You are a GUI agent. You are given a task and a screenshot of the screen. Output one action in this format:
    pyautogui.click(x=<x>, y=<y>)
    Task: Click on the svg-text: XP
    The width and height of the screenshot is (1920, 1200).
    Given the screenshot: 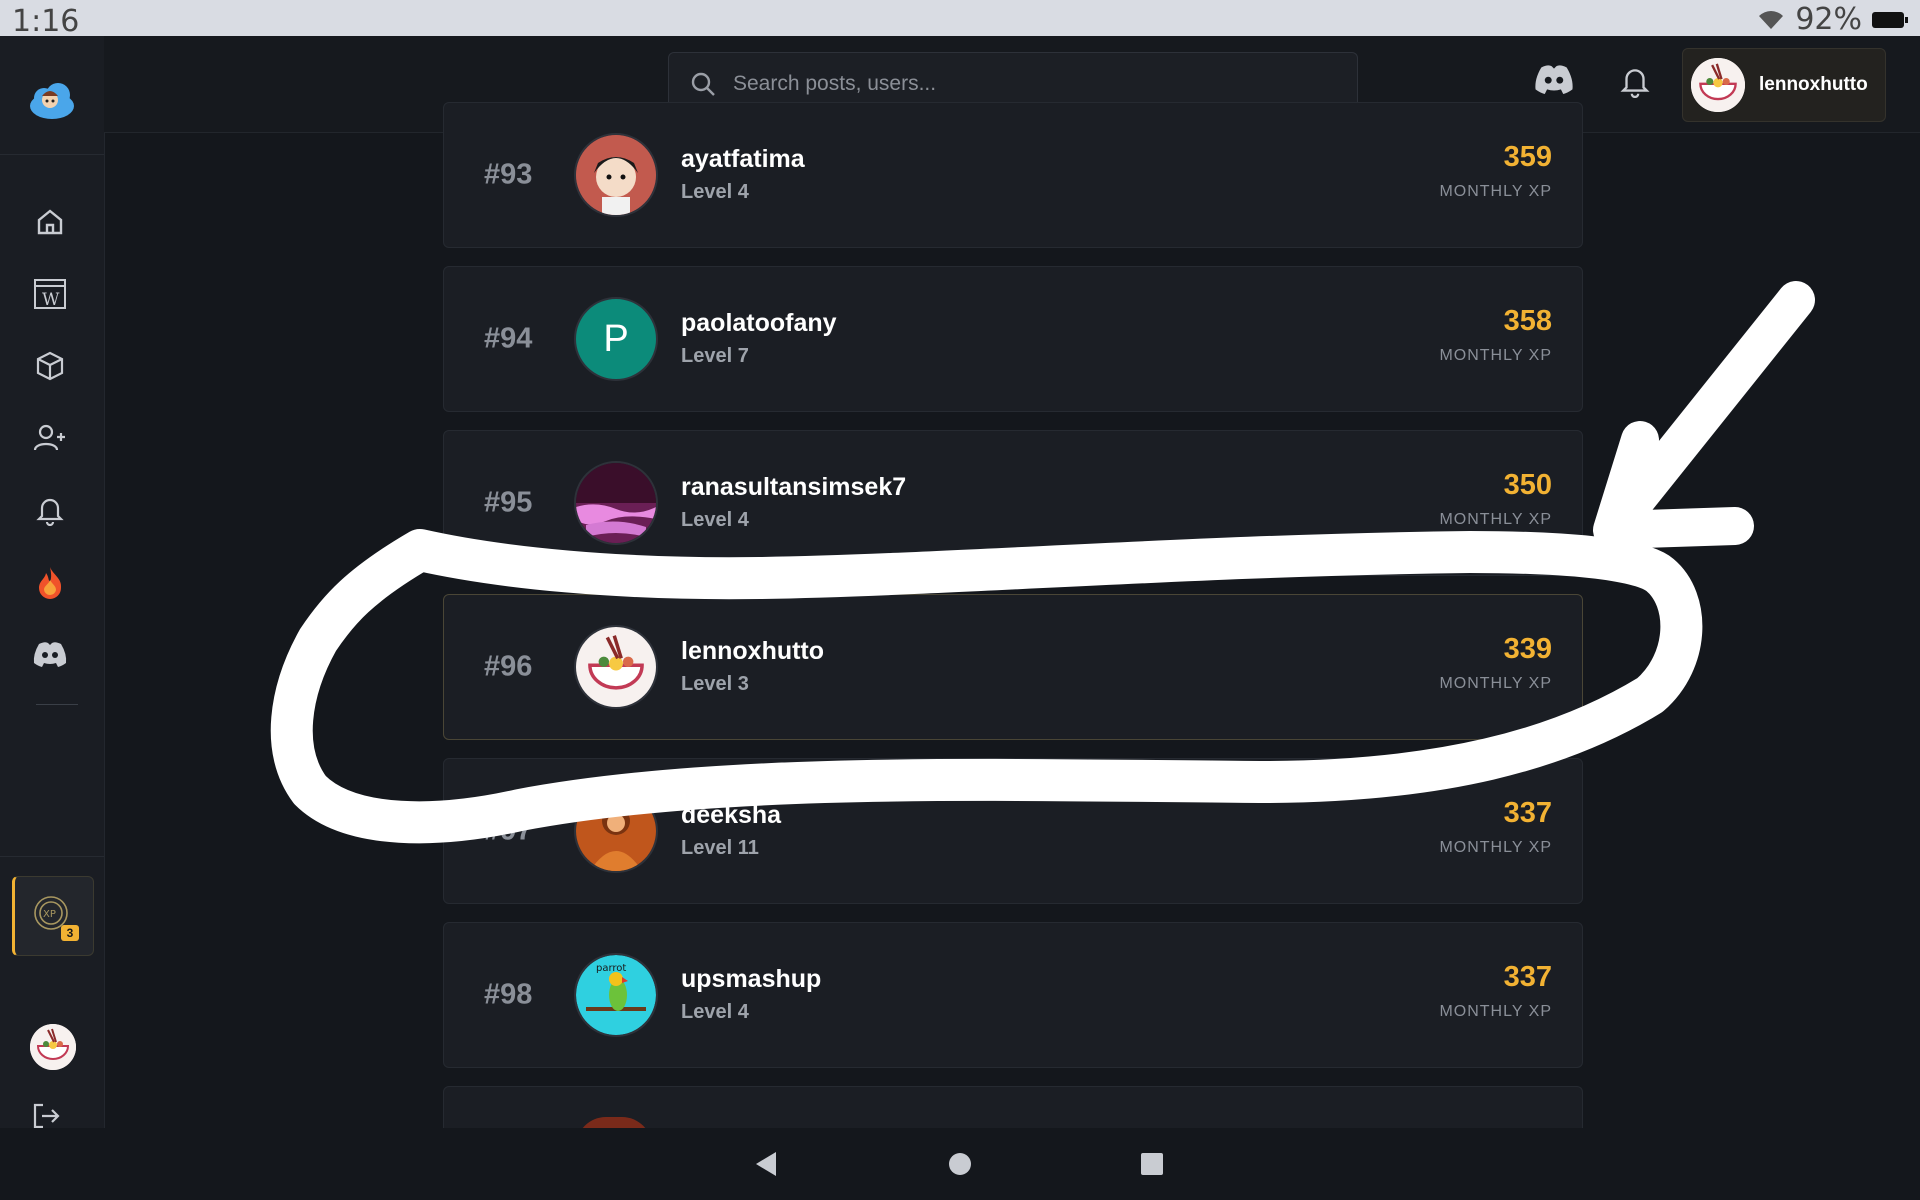 What is the action you would take?
    pyautogui.click(x=49, y=914)
    